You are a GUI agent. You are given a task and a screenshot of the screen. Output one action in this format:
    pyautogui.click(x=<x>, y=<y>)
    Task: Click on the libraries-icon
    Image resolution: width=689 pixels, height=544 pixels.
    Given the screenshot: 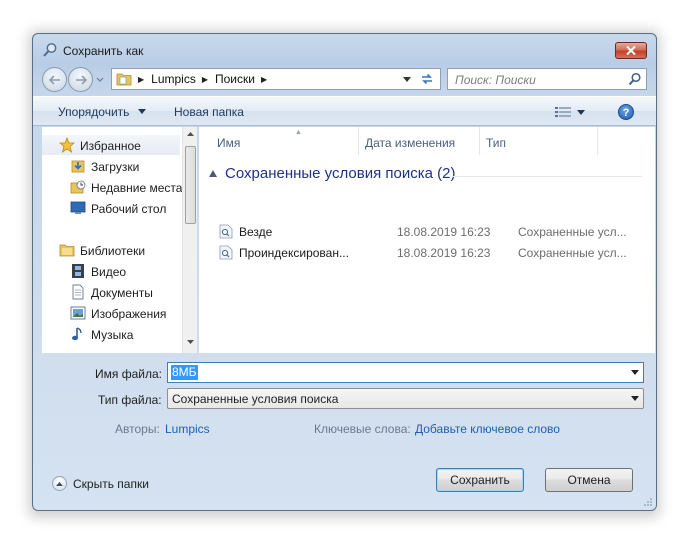 What is the action you would take?
    pyautogui.click(x=67, y=250)
    